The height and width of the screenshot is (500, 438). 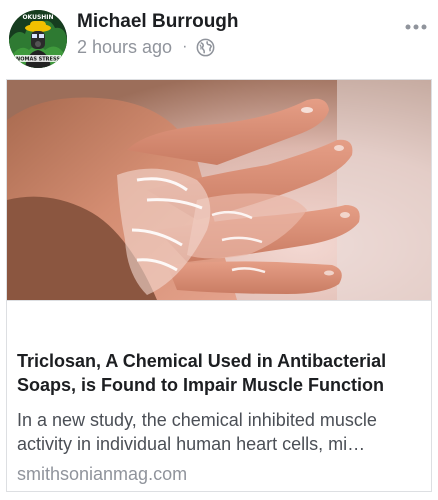 I want to click on image-divider, so click(x=219, y=300).